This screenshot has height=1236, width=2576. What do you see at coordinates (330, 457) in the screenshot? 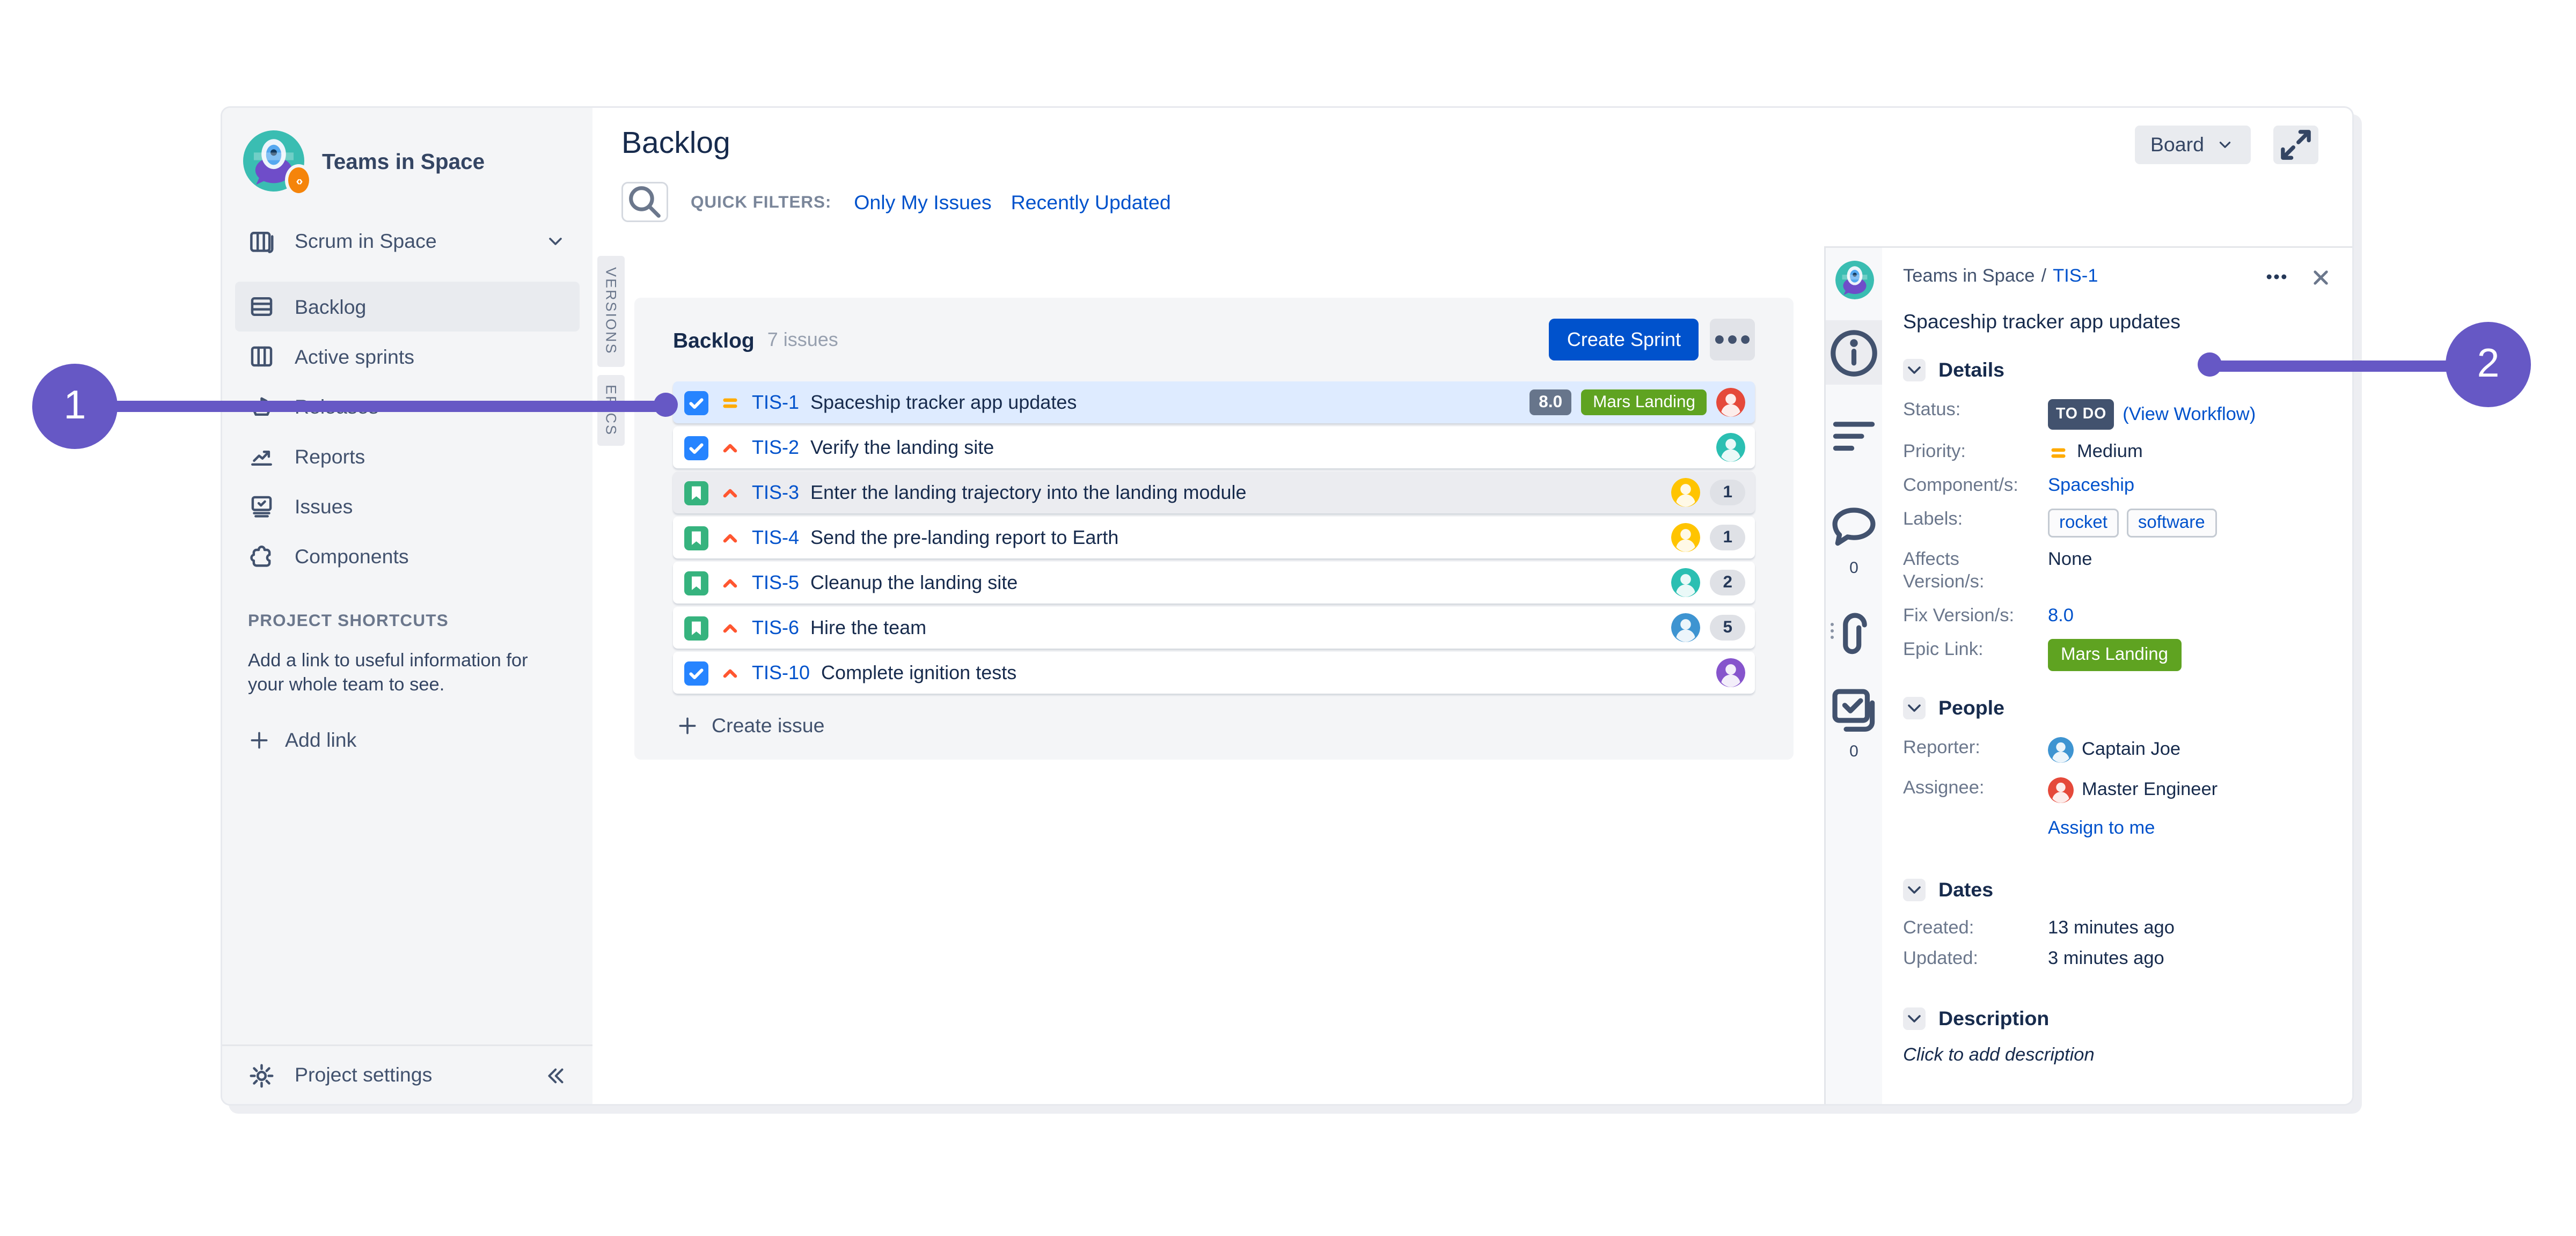
I see `sidebar-item-label: Reports` at bounding box center [330, 457].